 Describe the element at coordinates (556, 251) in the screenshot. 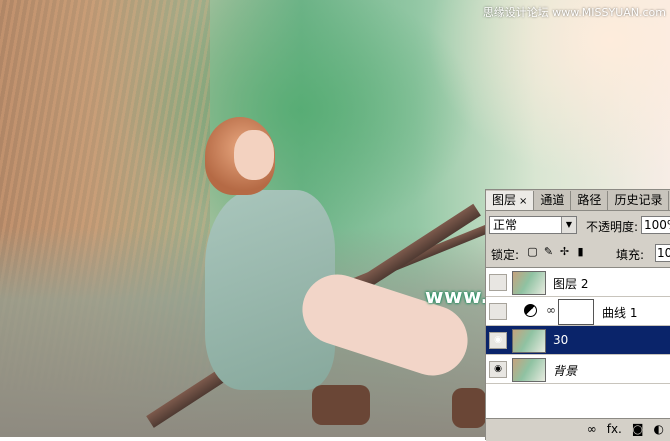

I see `lock-icons: ▢ ✎ ✢ ▮` at that location.